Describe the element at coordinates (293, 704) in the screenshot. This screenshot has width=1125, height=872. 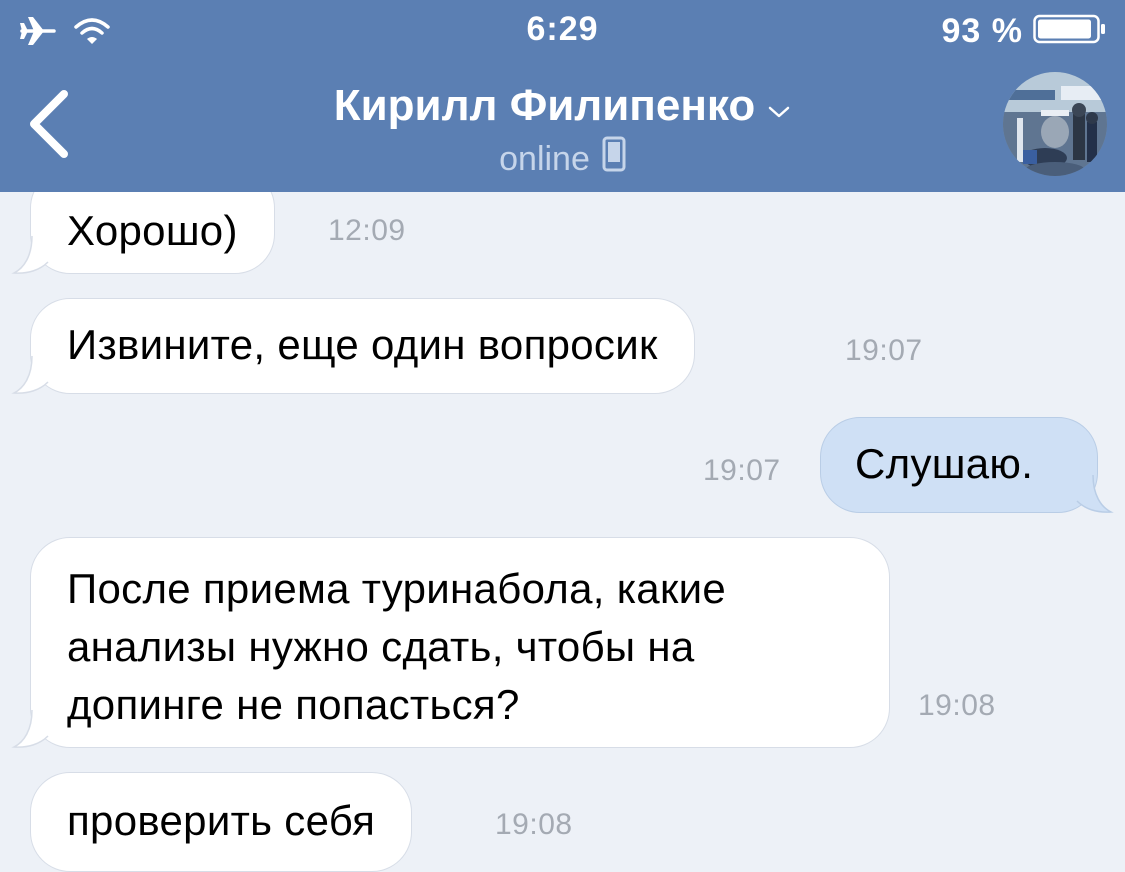
I see `message-text-line: допинге не попасться?` at that location.